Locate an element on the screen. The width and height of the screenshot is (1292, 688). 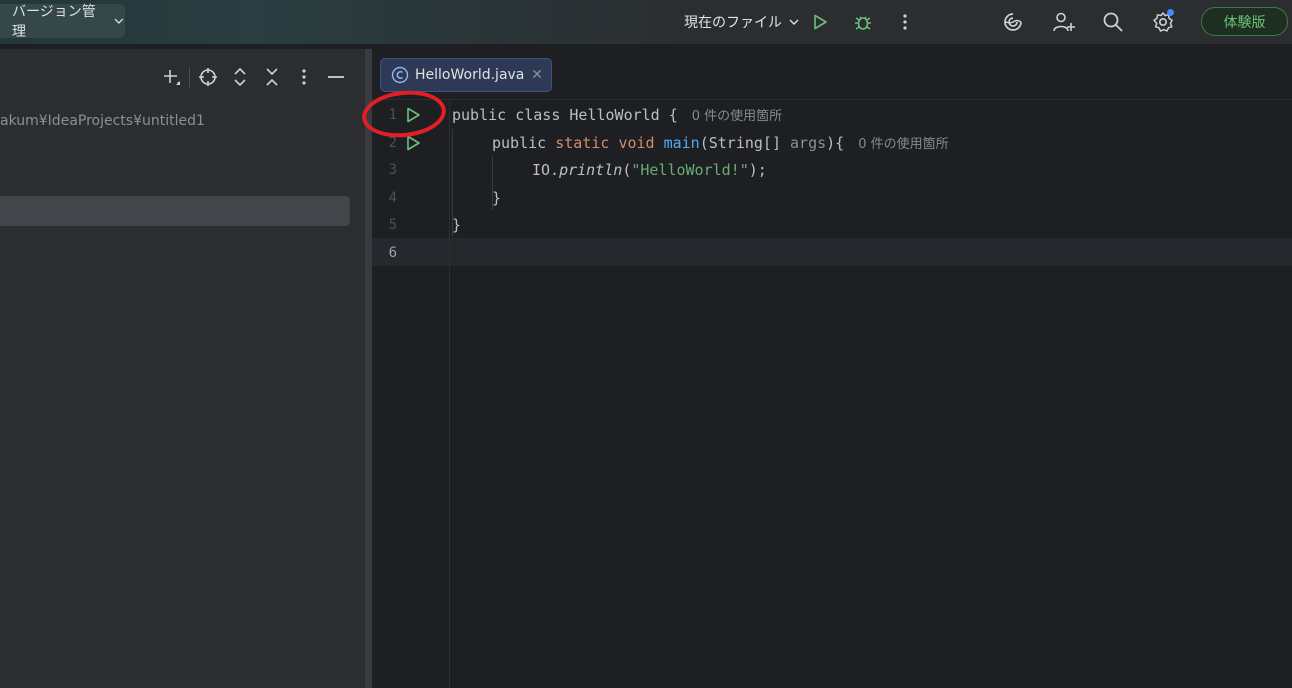
search-icon is located at coordinates (1113, 22).